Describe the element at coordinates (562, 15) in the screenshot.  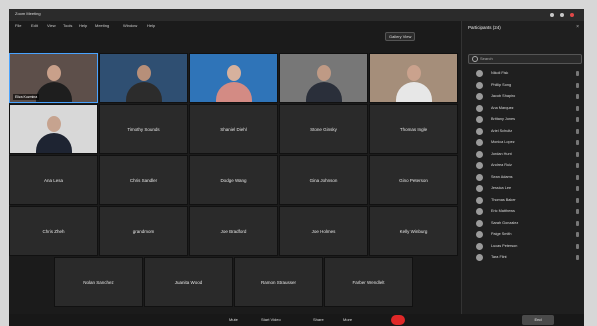
I see `max-icon` at that location.